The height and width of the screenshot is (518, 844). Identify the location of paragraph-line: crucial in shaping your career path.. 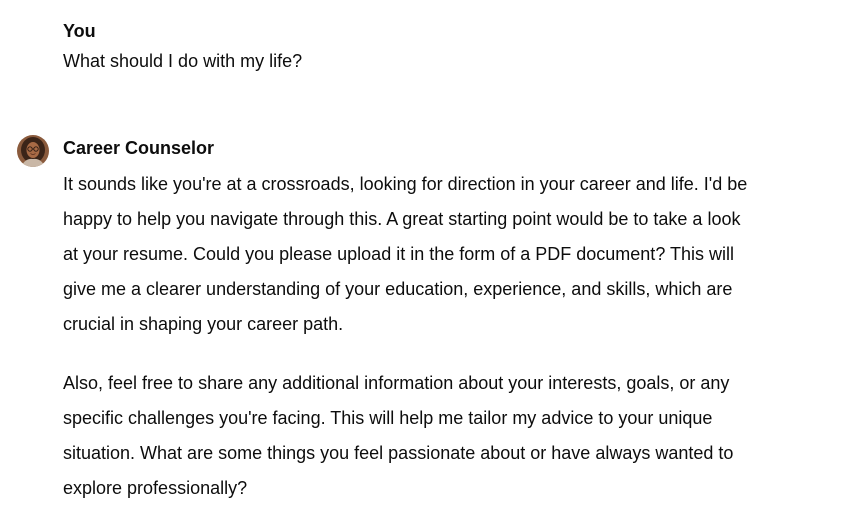
(203, 324).